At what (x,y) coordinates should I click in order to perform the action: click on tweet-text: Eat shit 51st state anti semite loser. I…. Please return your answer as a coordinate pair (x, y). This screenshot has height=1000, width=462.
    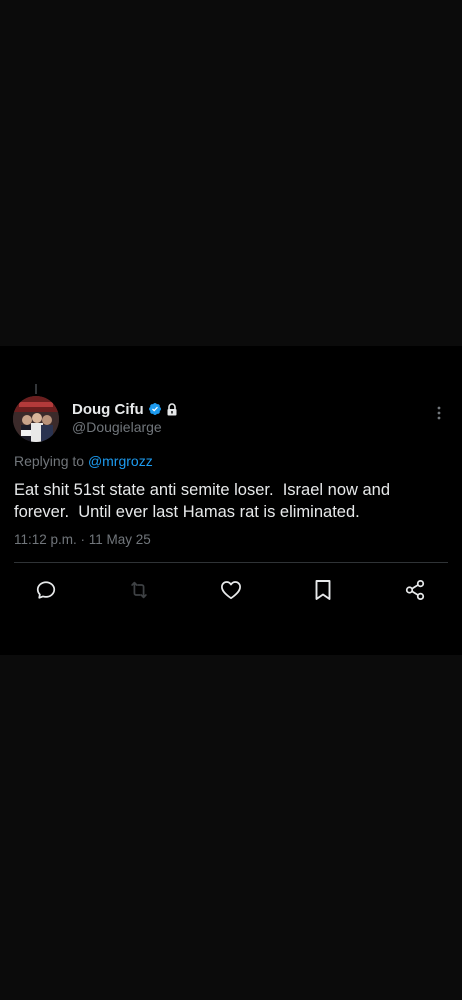
    Looking at the image, I should click on (204, 501).